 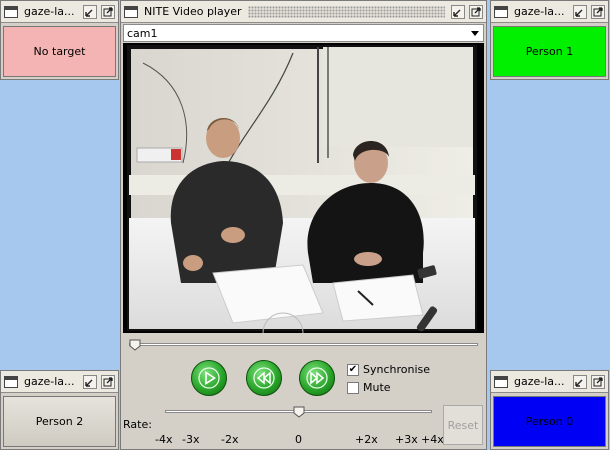 I want to click on rate-tick: -3x, so click(x=191, y=439).